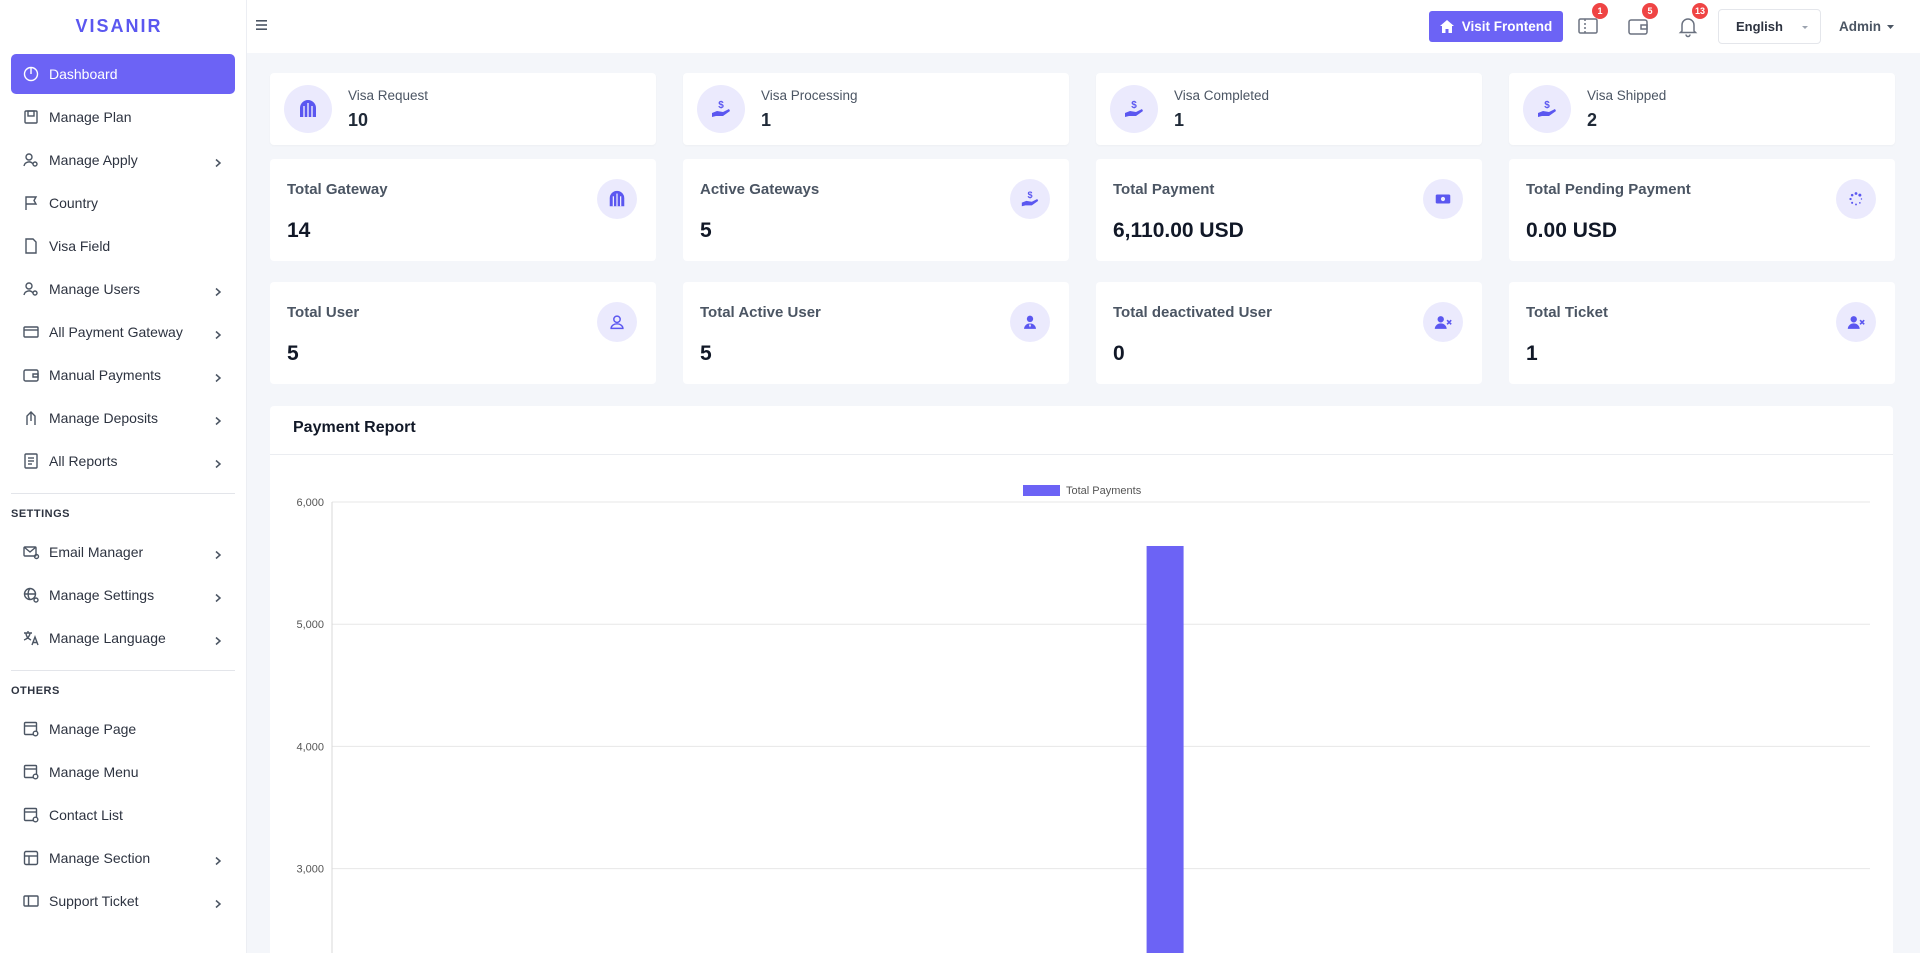 This screenshot has width=1920, height=953. Describe the element at coordinates (31, 160) in the screenshot. I see `user-gear-icon` at that location.